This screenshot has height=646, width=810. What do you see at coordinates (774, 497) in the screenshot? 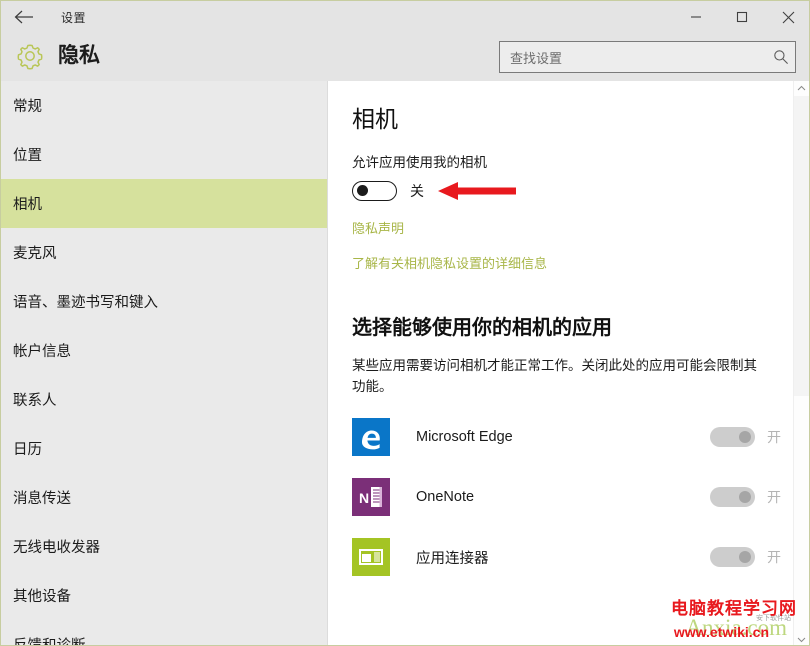
I see `onenote-toggle-state: 开` at bounding box center [774, 497].